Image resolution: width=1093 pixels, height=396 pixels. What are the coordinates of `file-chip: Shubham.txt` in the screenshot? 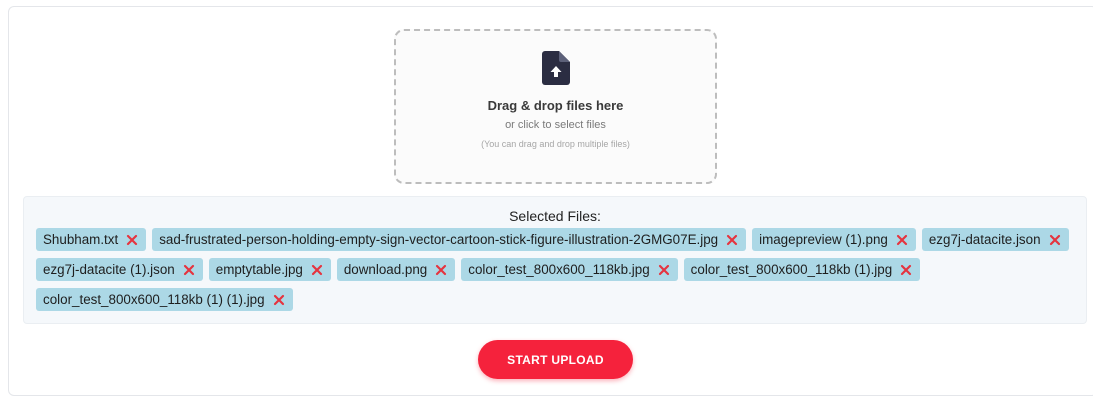 It's located at (91, 239).